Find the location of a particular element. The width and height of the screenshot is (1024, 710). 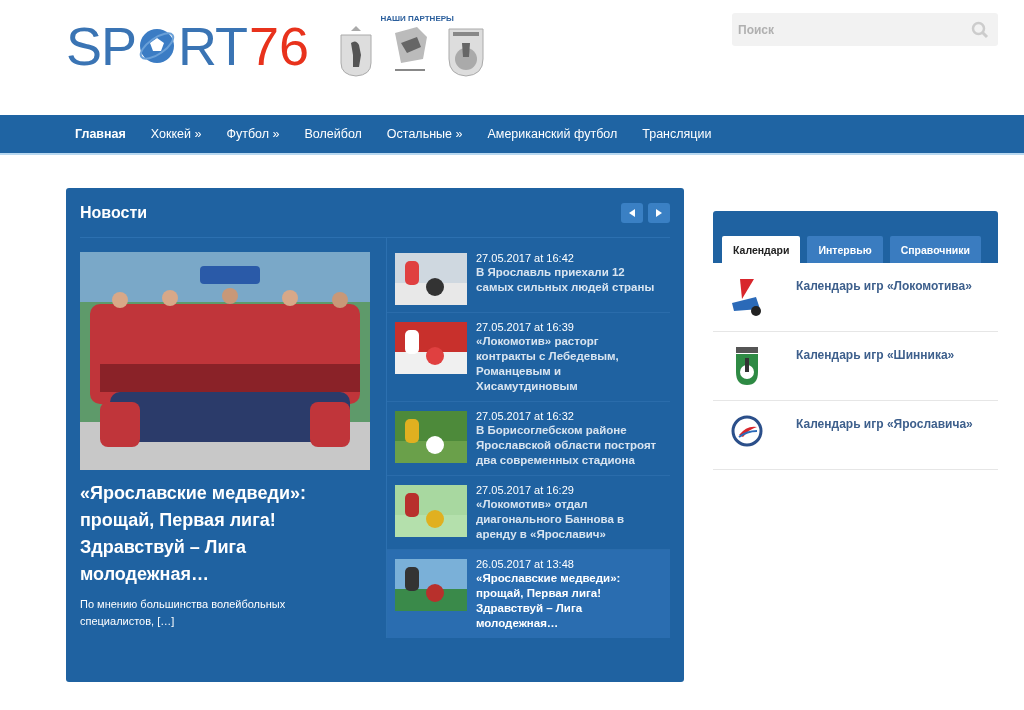

nav-link: Трансляции is located at coordinates (677, 134).